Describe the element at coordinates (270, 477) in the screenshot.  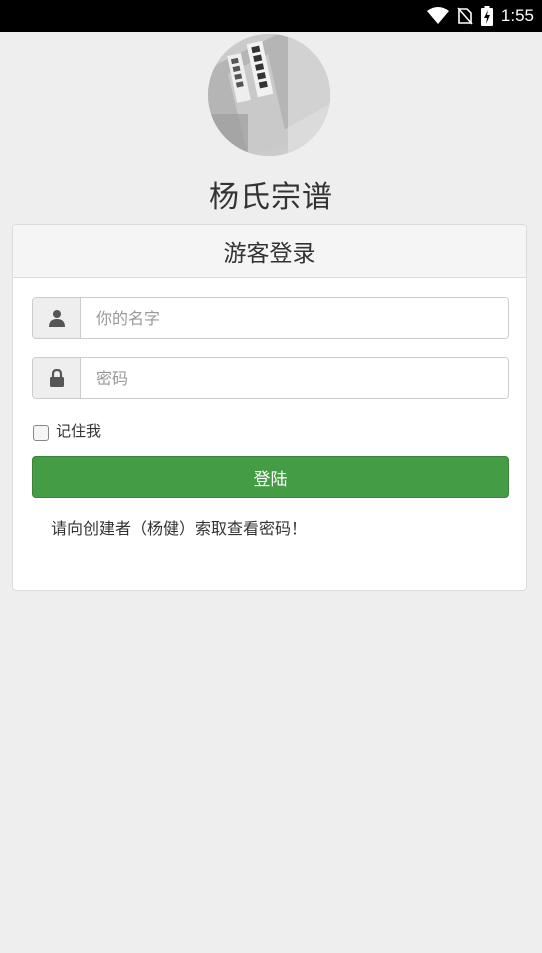
I see `login-button: 登陆` at that location.